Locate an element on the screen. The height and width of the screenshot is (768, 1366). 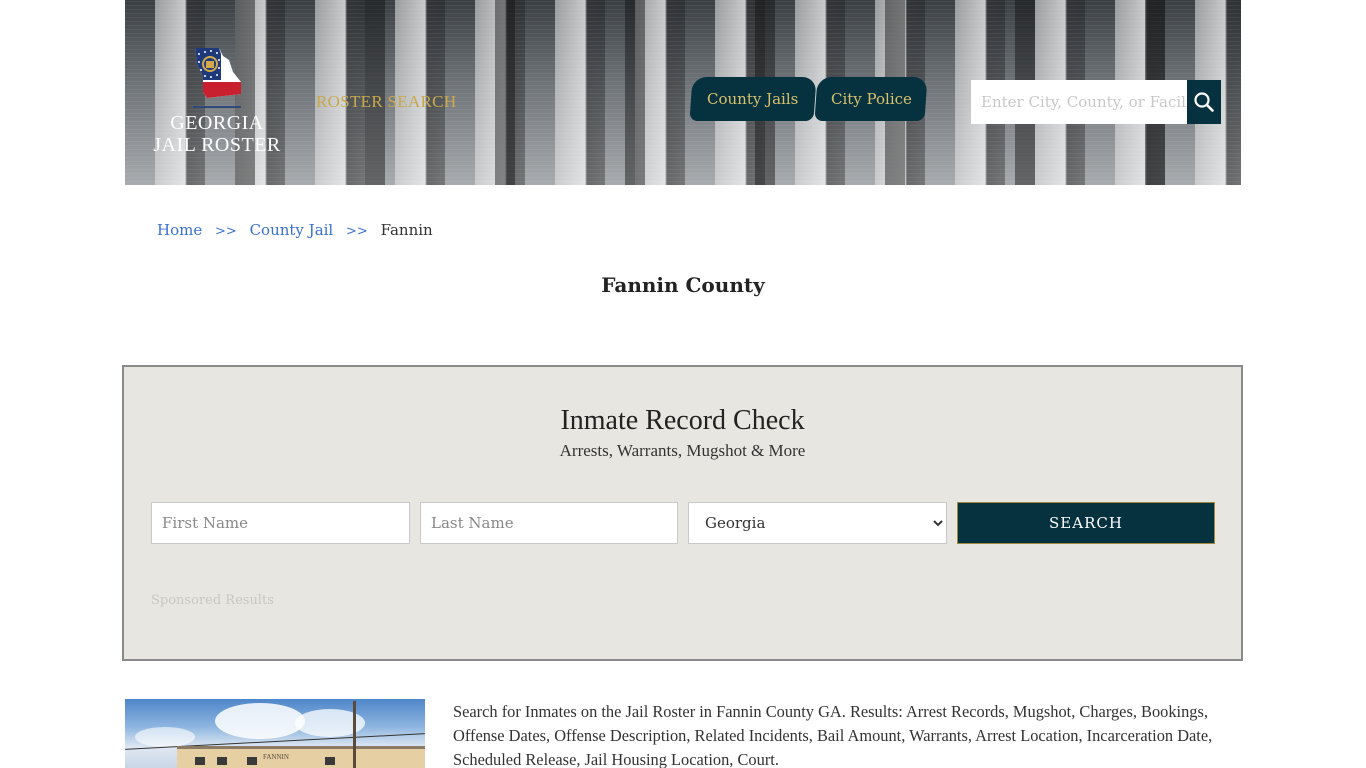
search-icon is located at coordinates (1204, 102).